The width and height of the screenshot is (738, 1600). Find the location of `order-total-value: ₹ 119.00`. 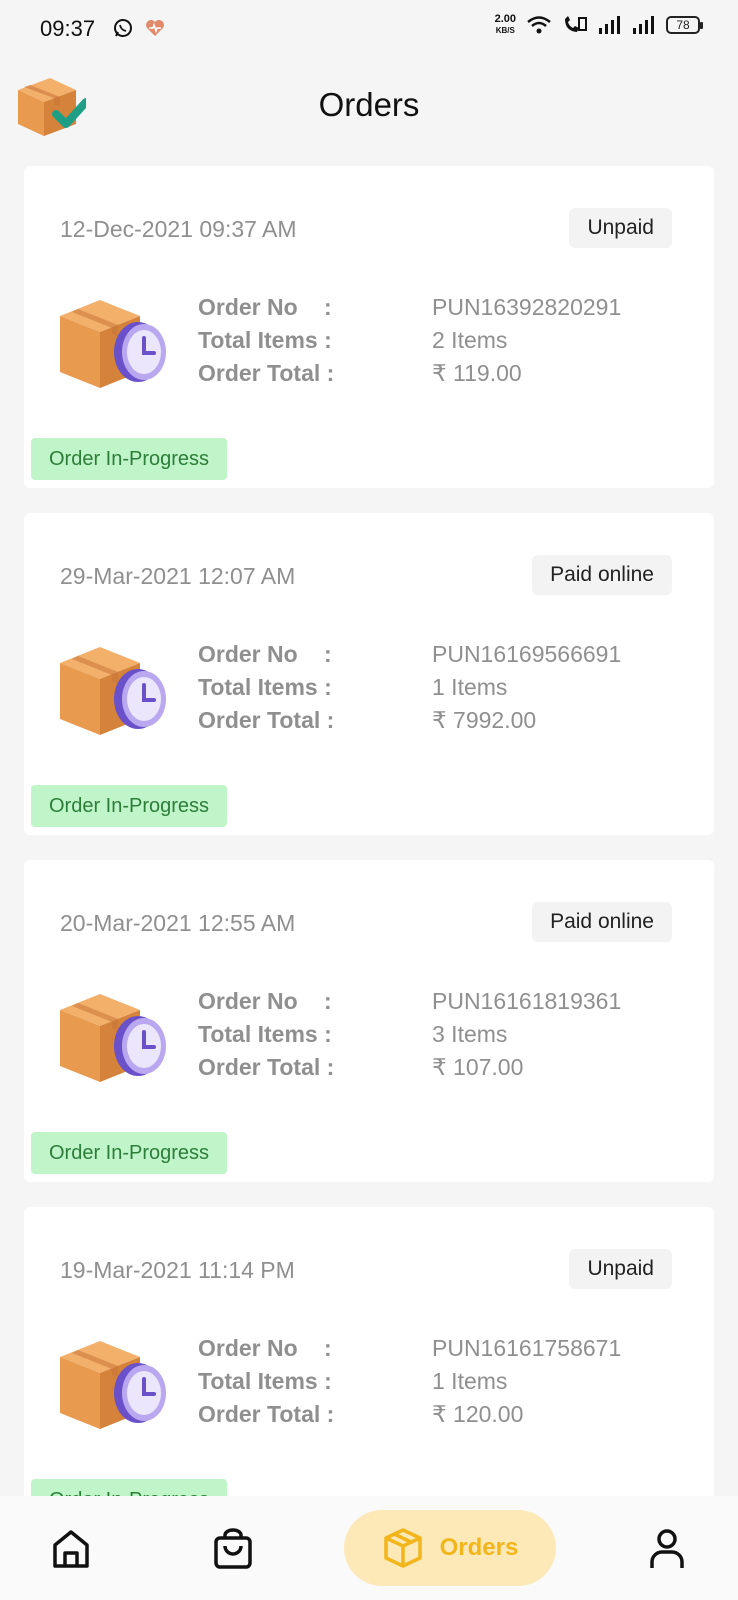

order-total-value: ₹ 119.00 is located at coordinates (477, 373).